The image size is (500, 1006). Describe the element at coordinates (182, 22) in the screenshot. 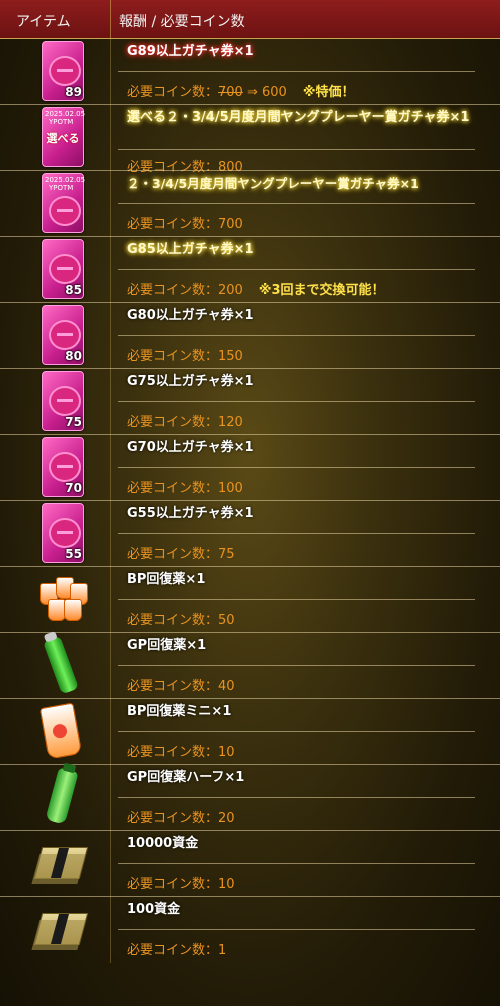

I see `column-header-reward: 報酬 / 必要コイン数` at that location.